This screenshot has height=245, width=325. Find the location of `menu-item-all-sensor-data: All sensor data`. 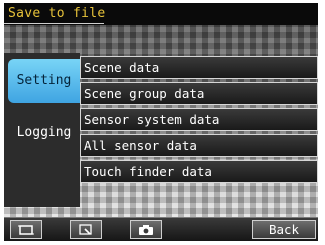

menu-item-all-sensor-data: All sensor data is located at coordinates (199, 145).